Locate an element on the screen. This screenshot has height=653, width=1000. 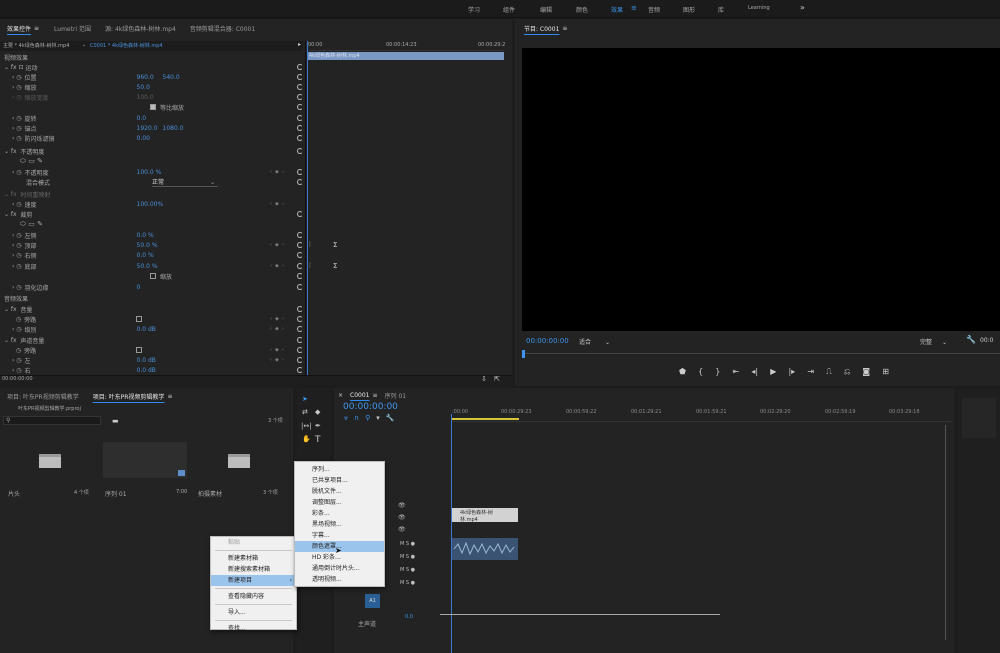
timeline-timecode: 00:00:00:00 is located at coordinates (370, 407).